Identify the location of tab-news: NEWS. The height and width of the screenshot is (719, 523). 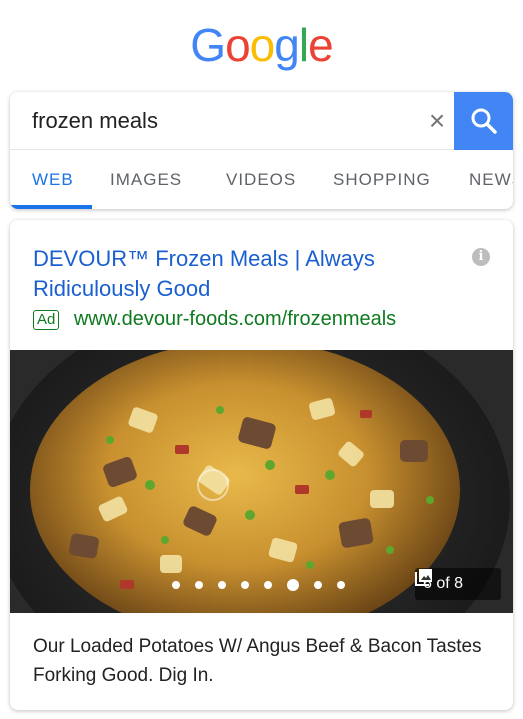
(491, 179).